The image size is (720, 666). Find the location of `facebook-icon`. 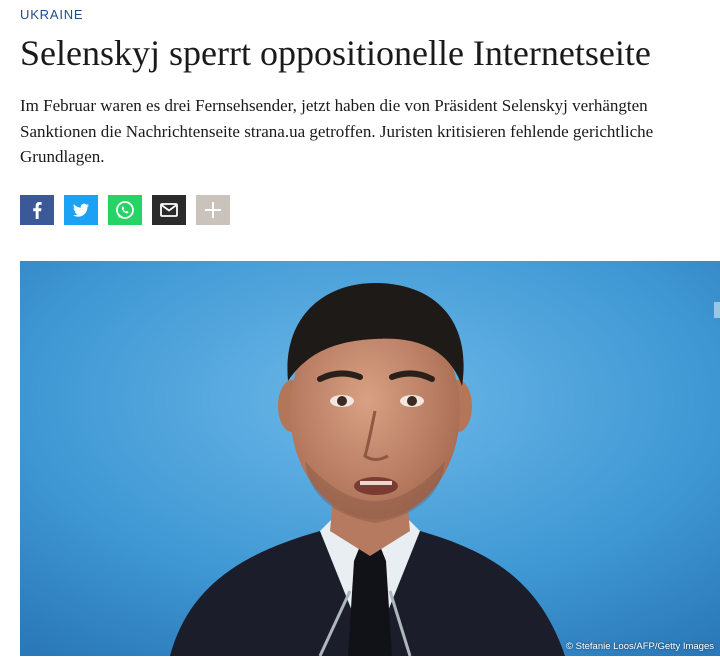

facebook-icon is located at coordinates (37, 210).